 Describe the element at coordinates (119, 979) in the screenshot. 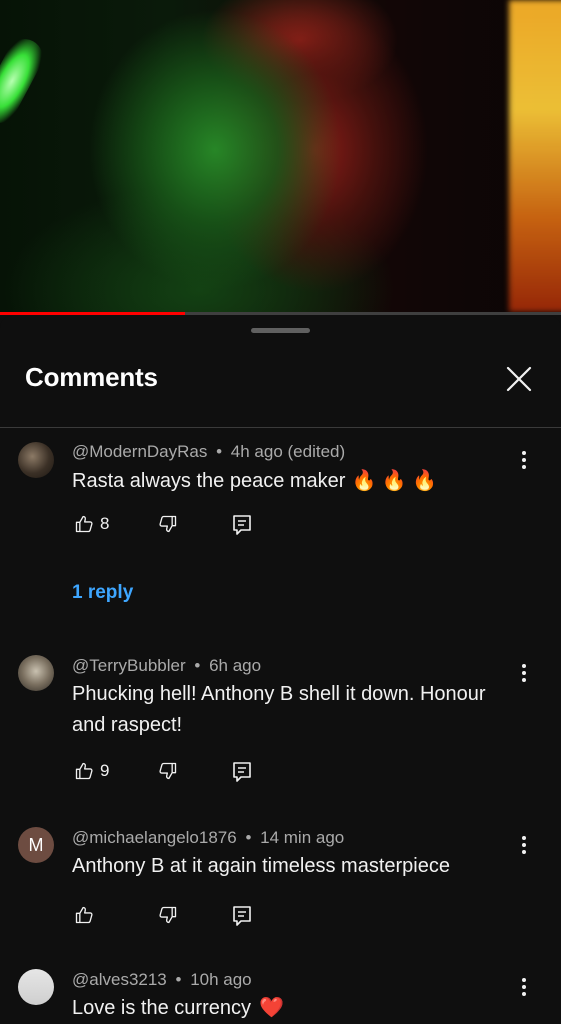

I see `comment-author: @alves3213` at that location.